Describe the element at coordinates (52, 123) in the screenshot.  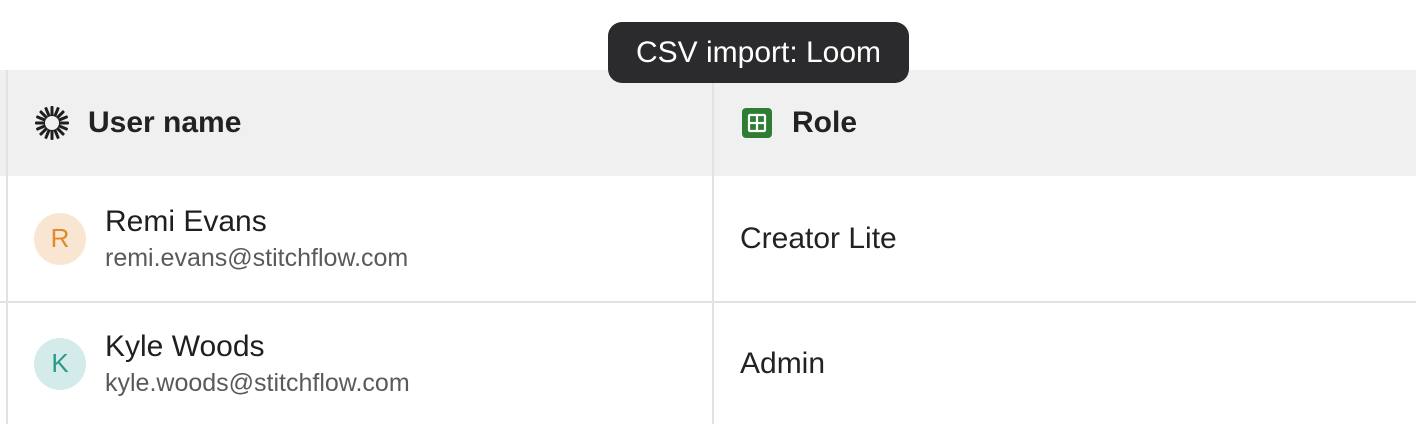
I see `loom-logo-icon` at that location.